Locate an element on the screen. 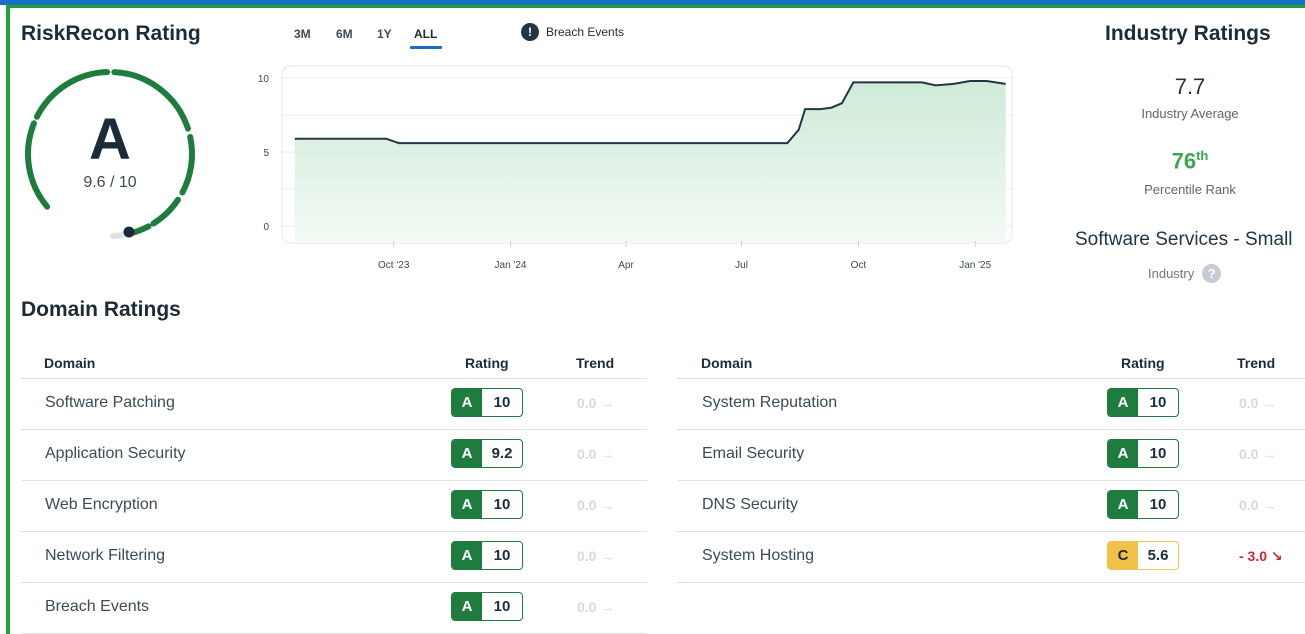 Image resolution: width=1305 pixels, height=634 pixels. range-tab-3m: 3M is located at coordinates (302, 34).